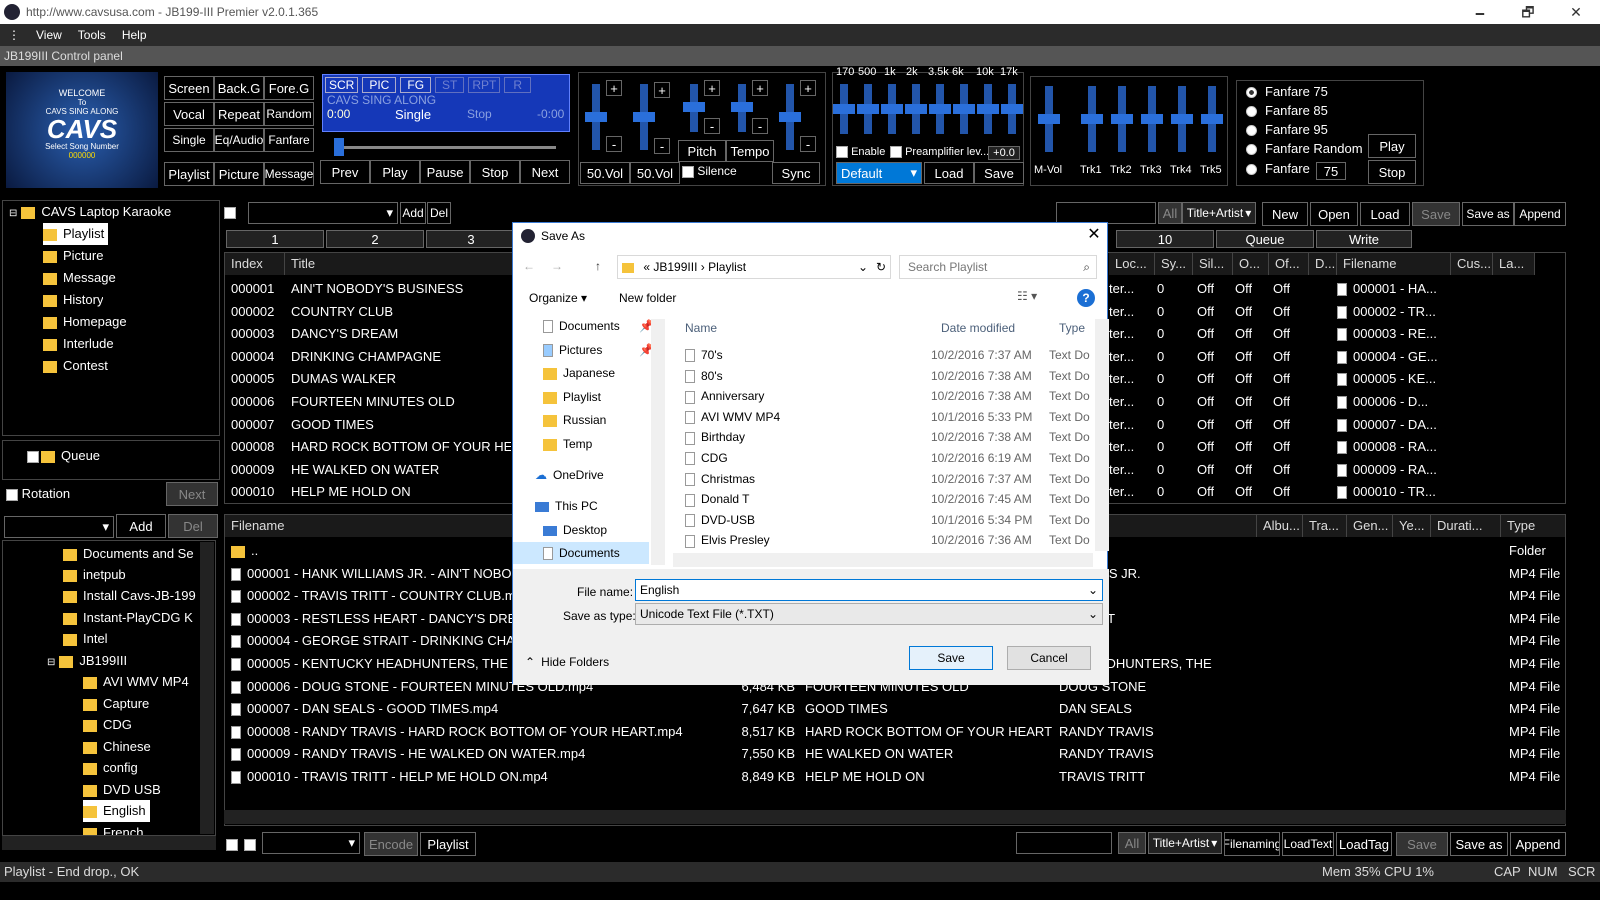  Describe the element at coordinates (1479, 844) in the screenshot. I see `bottom-save-as-button: Save as` at that location.